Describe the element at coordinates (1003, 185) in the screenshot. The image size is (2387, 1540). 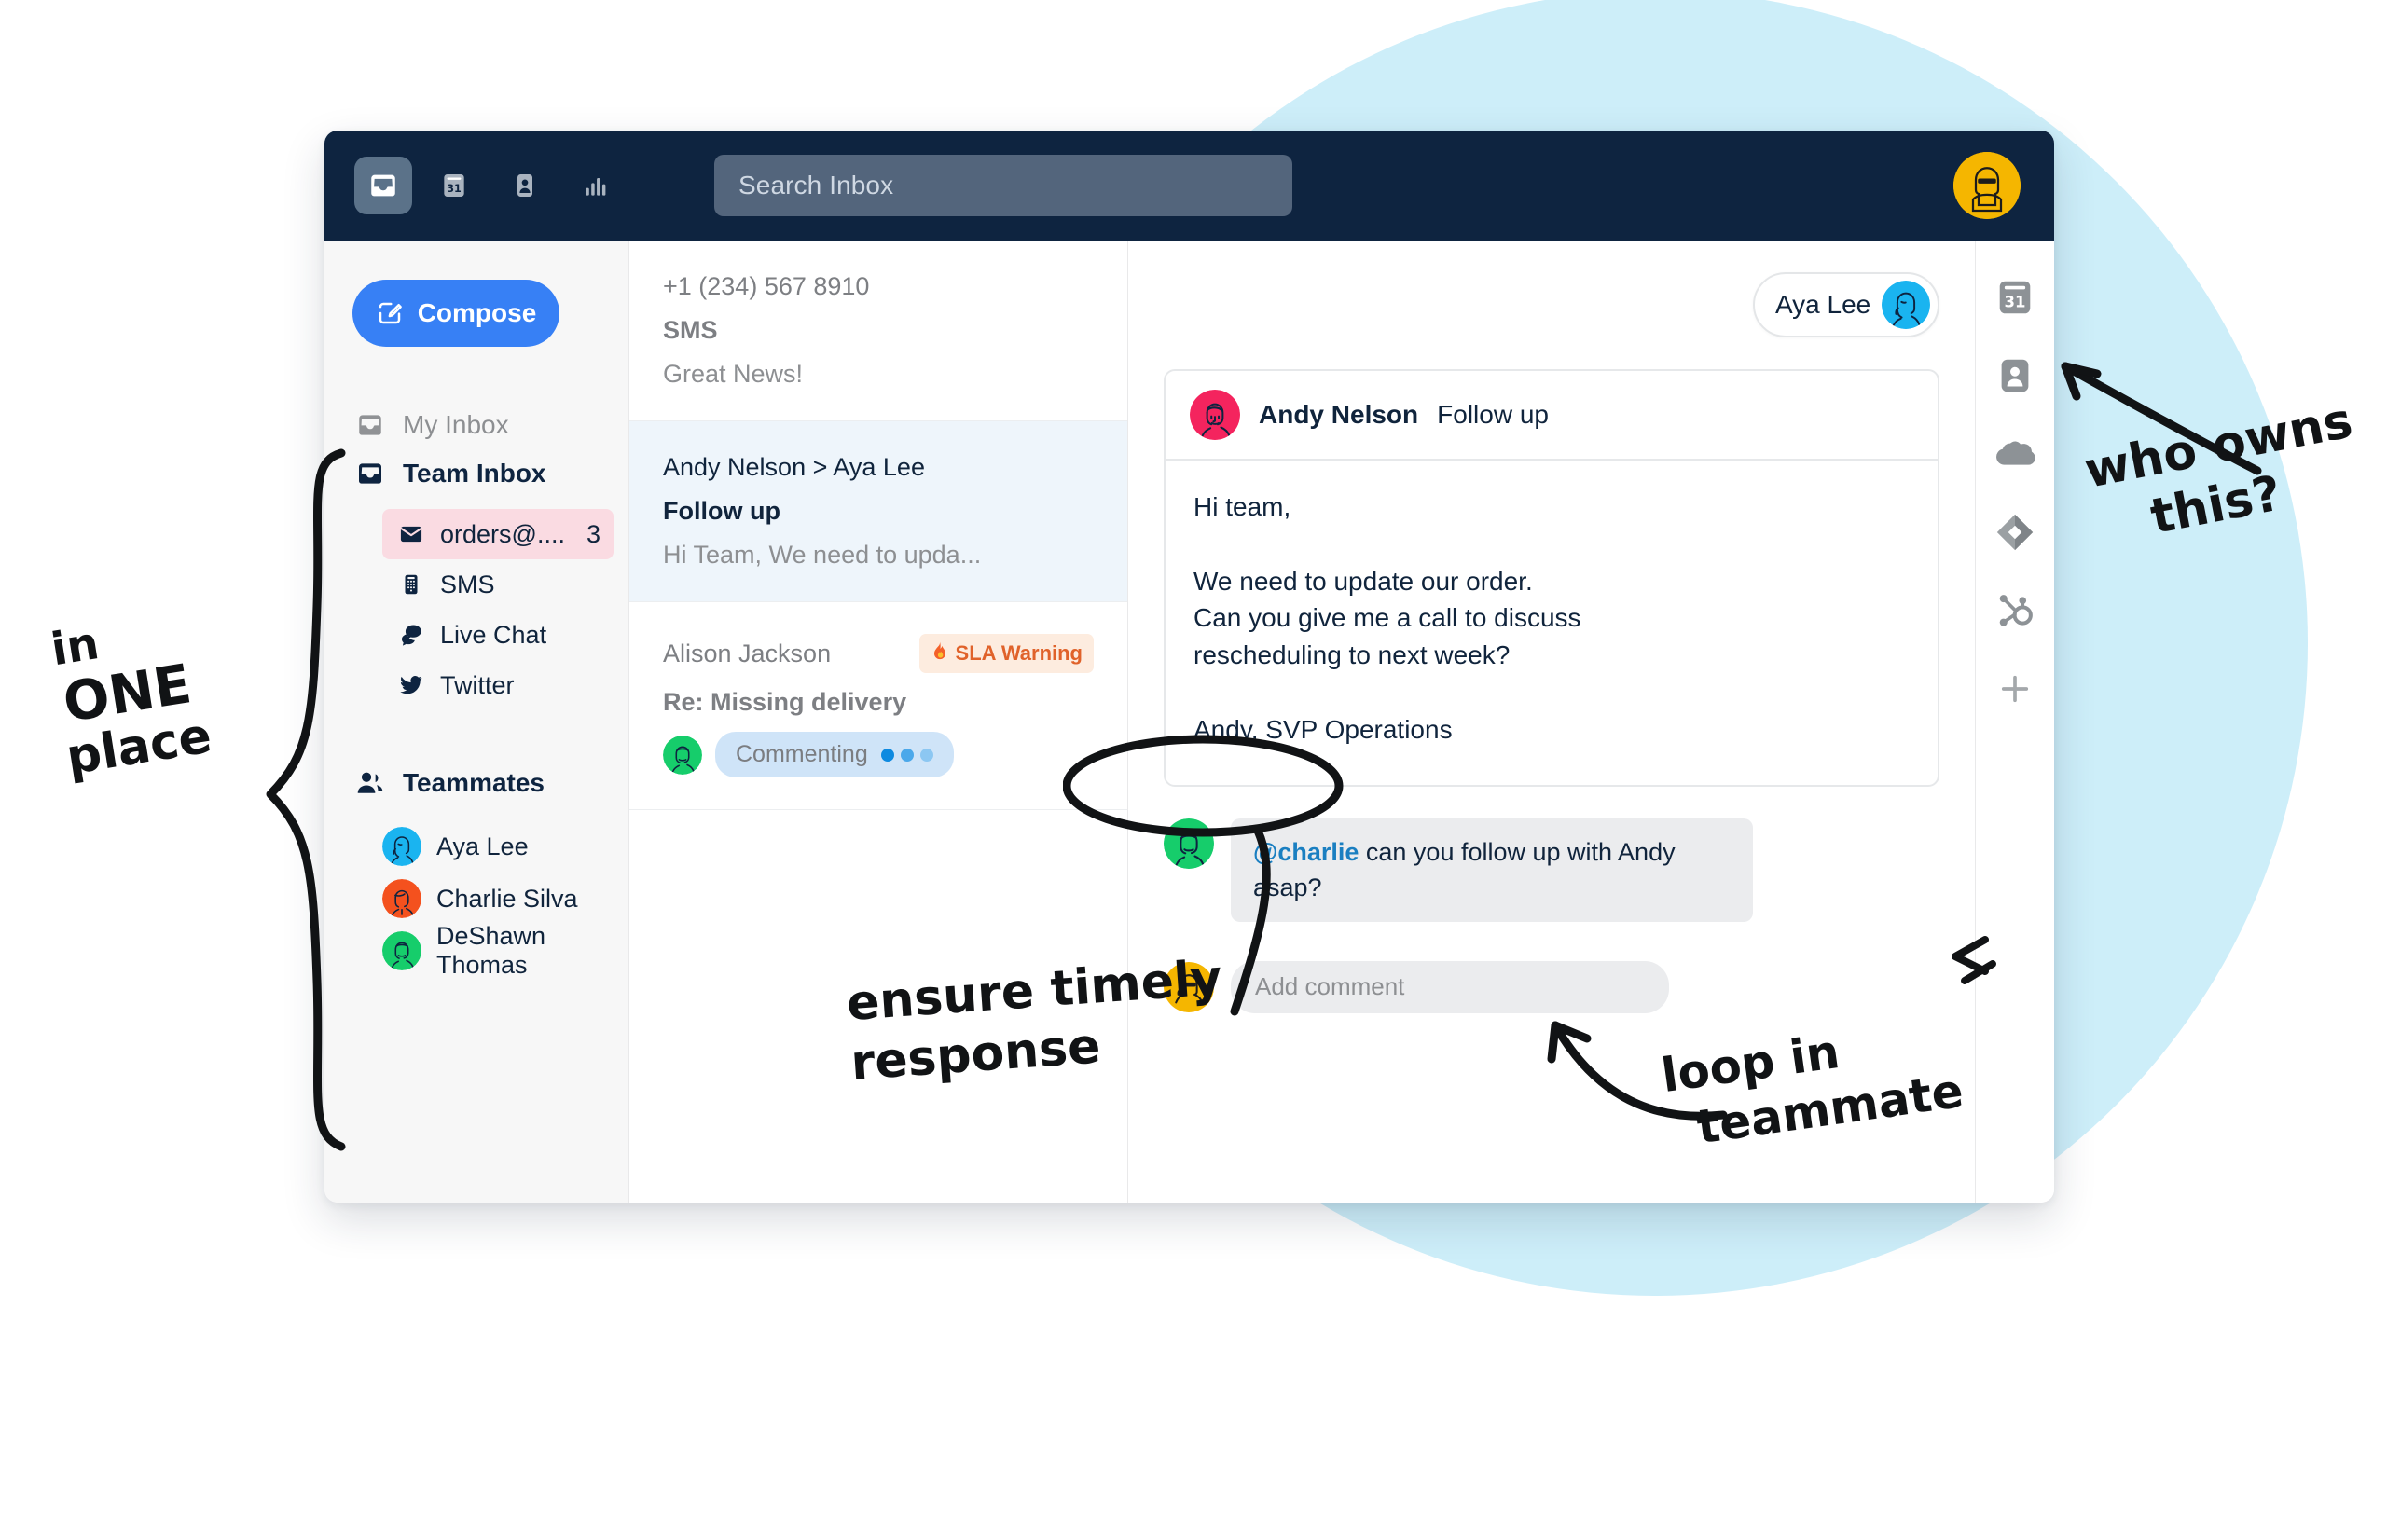
I see `search-input: Search Inbox` at that location.